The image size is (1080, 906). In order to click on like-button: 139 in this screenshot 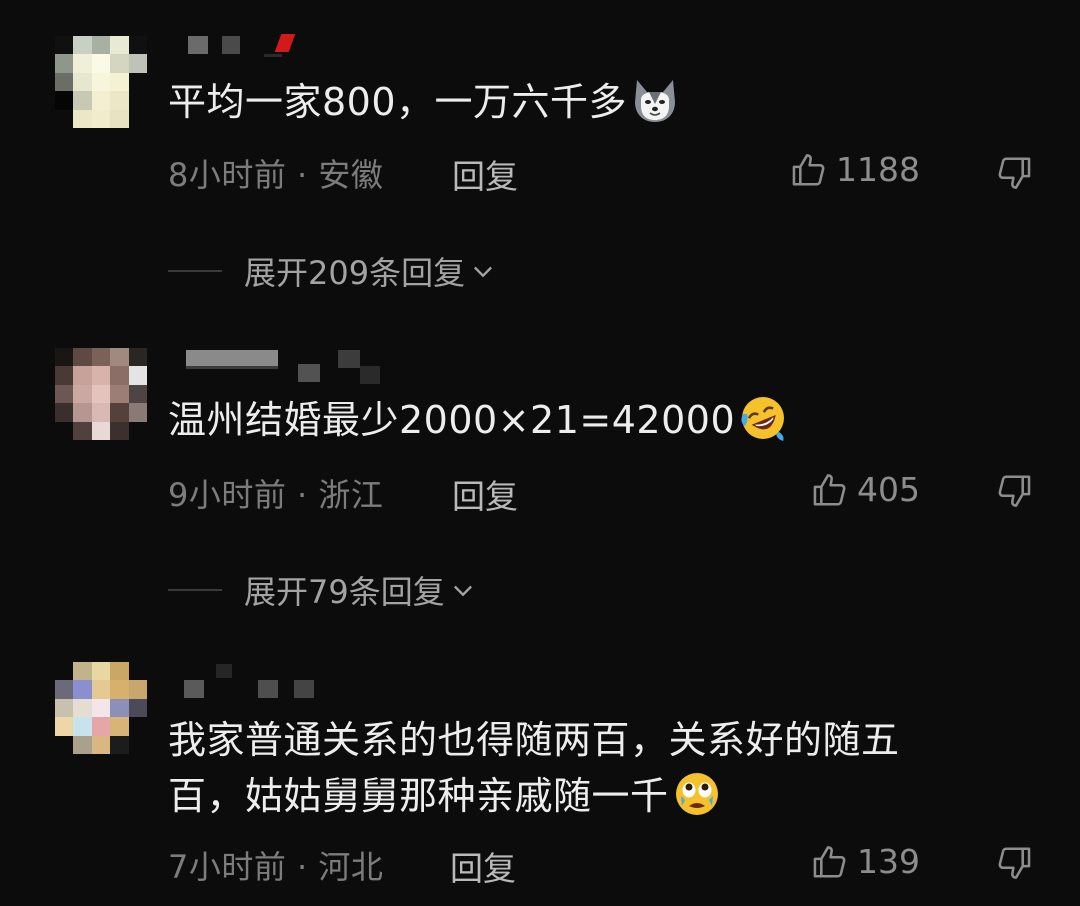, I will do `click(865, 861)`.